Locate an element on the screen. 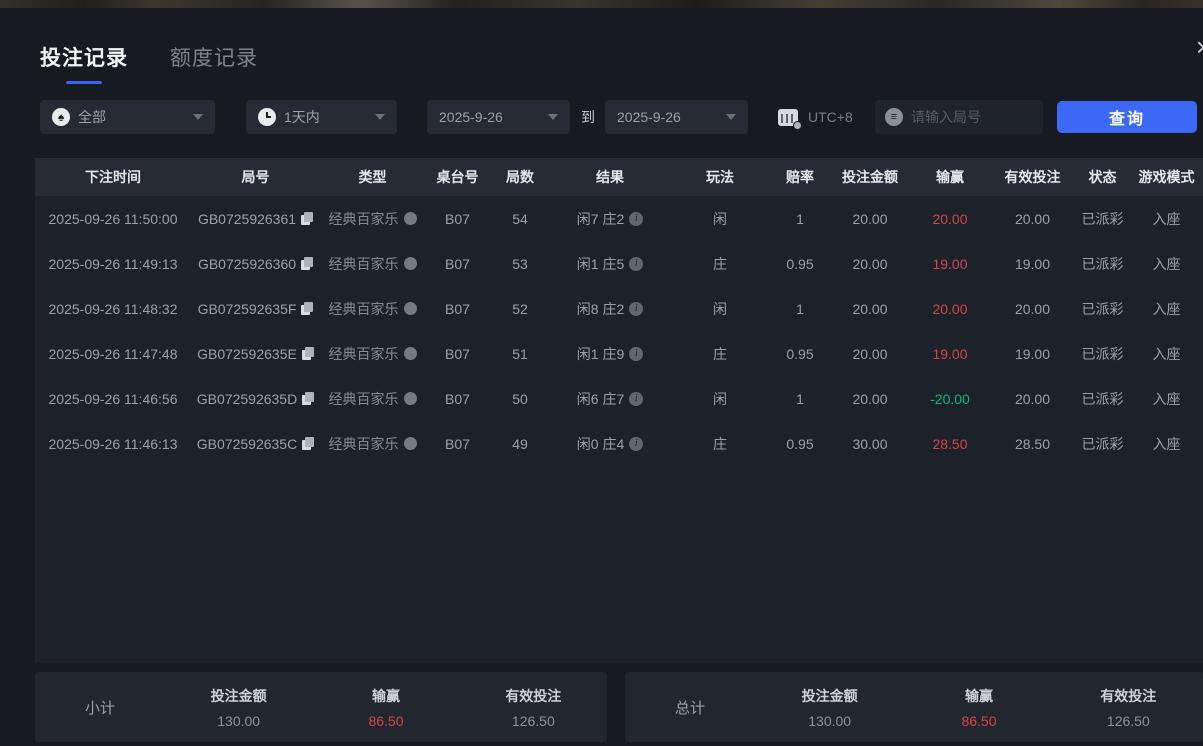 Image resolution: width=1203 pixels, height=746 pixels. header-table-no: 桌台号 is located at coordinates (457, 177).